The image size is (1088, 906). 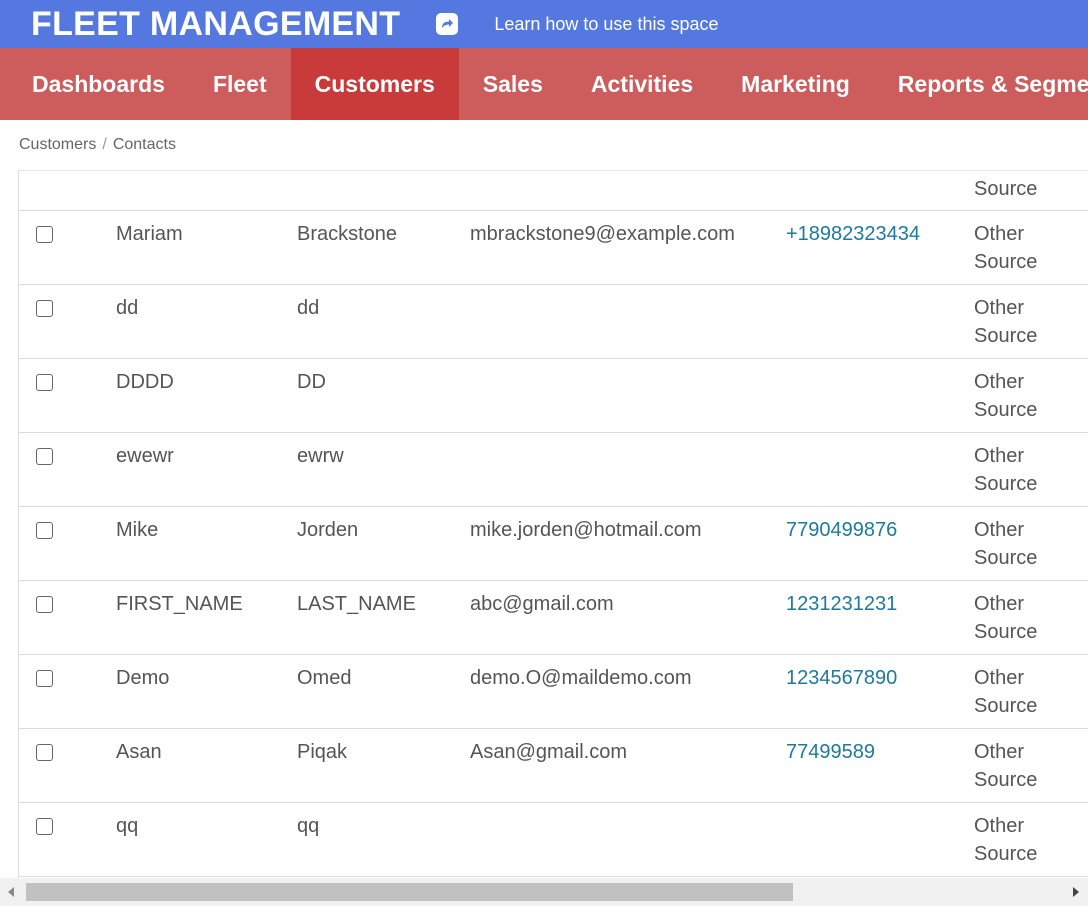 What do you see at coordinates (308, 826) in the screenshot?
I see `last-name-cell: qq` at bounding box center [308, 826].